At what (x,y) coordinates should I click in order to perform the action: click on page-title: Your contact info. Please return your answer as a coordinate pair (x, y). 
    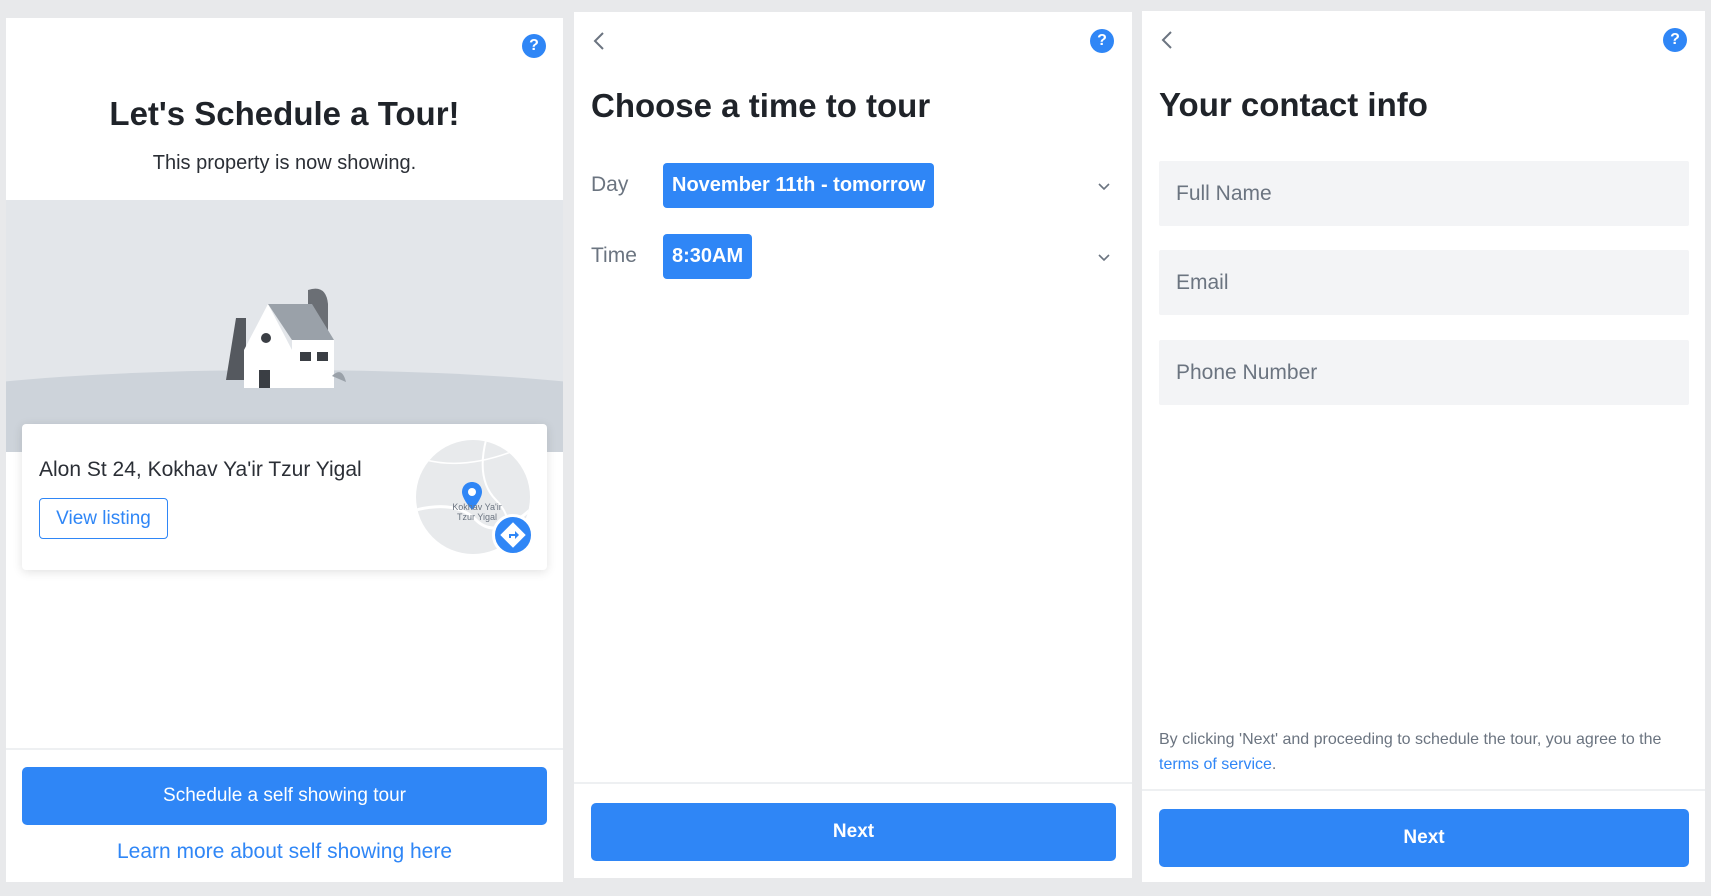
    Looking at the image, I should click on (1293, 104).